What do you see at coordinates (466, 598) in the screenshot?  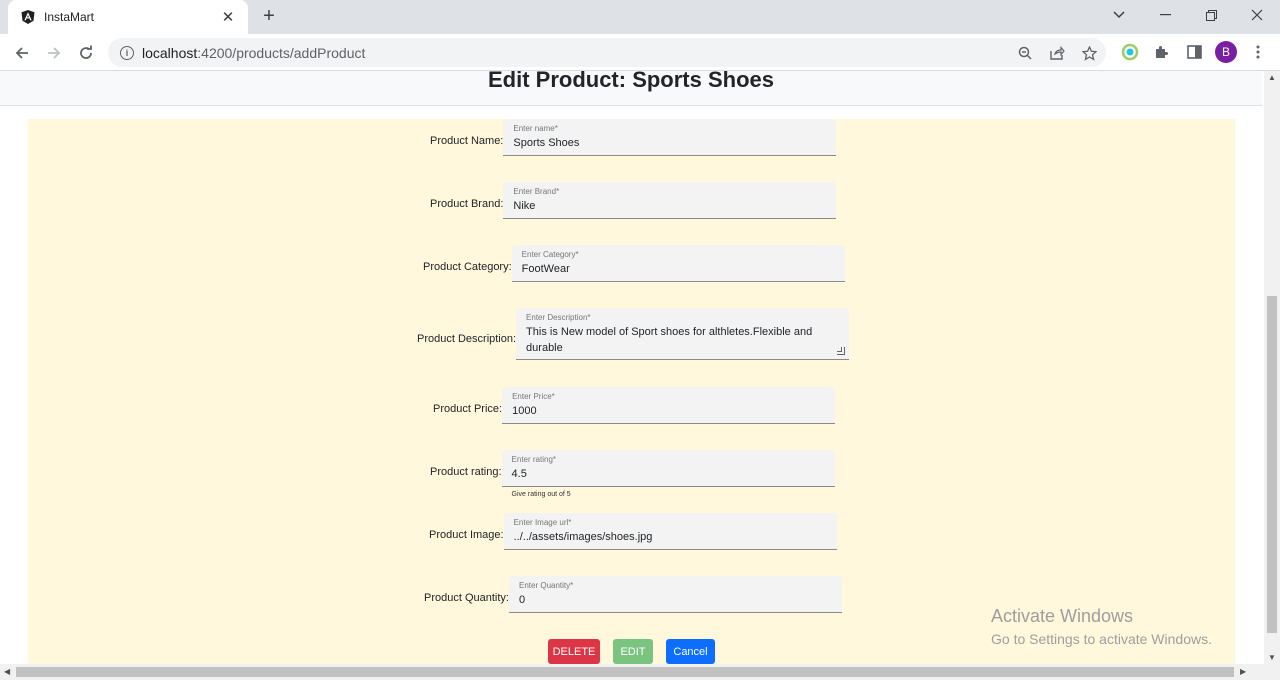 I see `product-quantity-label: Product Quantity:` at bounding box center [466, 598].